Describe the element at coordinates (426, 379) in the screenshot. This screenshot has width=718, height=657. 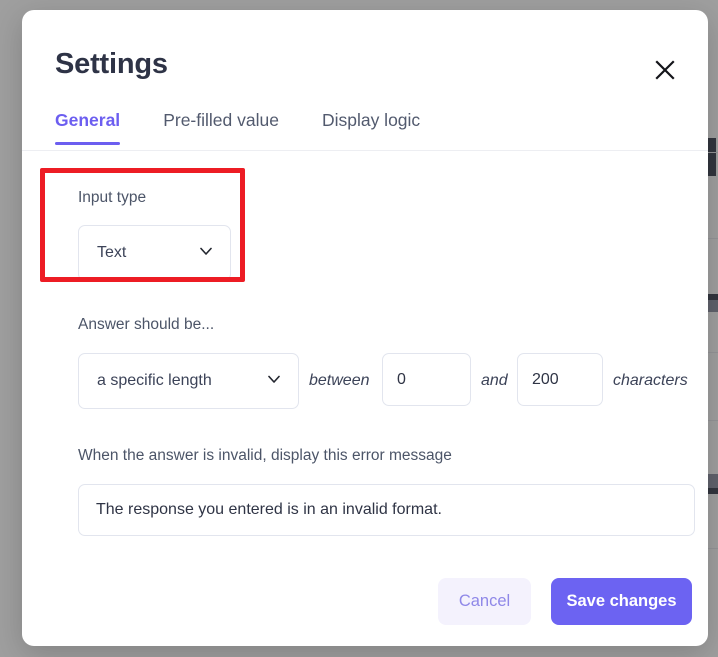
I see `min-length-input: 0` at that location.